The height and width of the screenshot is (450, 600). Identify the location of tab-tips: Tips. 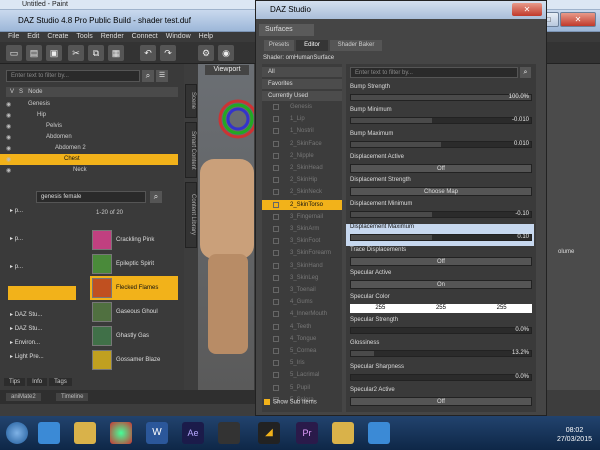
(15, 382).